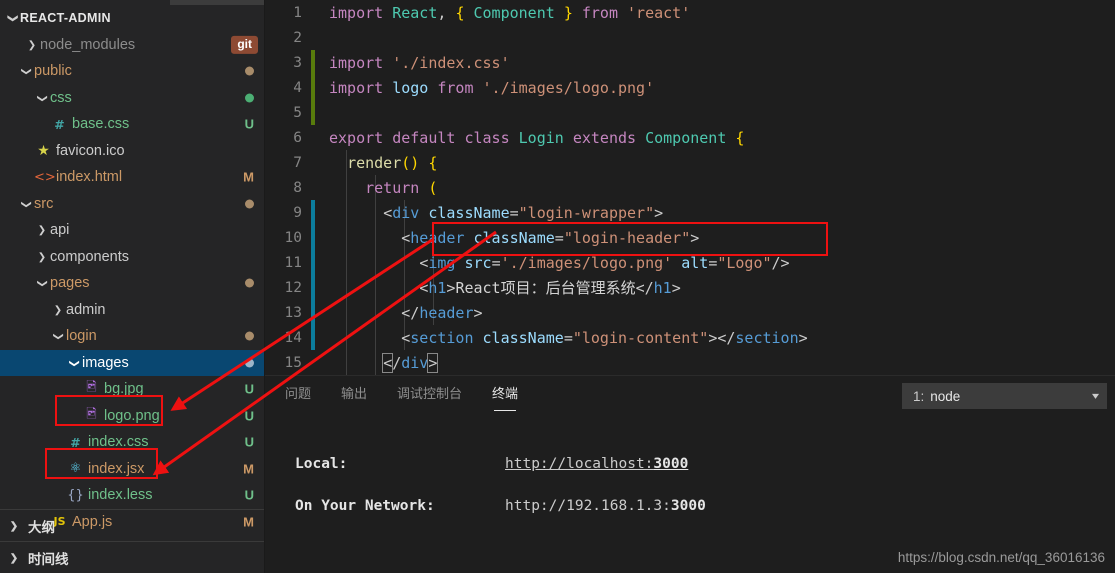 This screenshot has width=1115, height=573. I want to click on timeline-section: 时间线, so click(132, 557).